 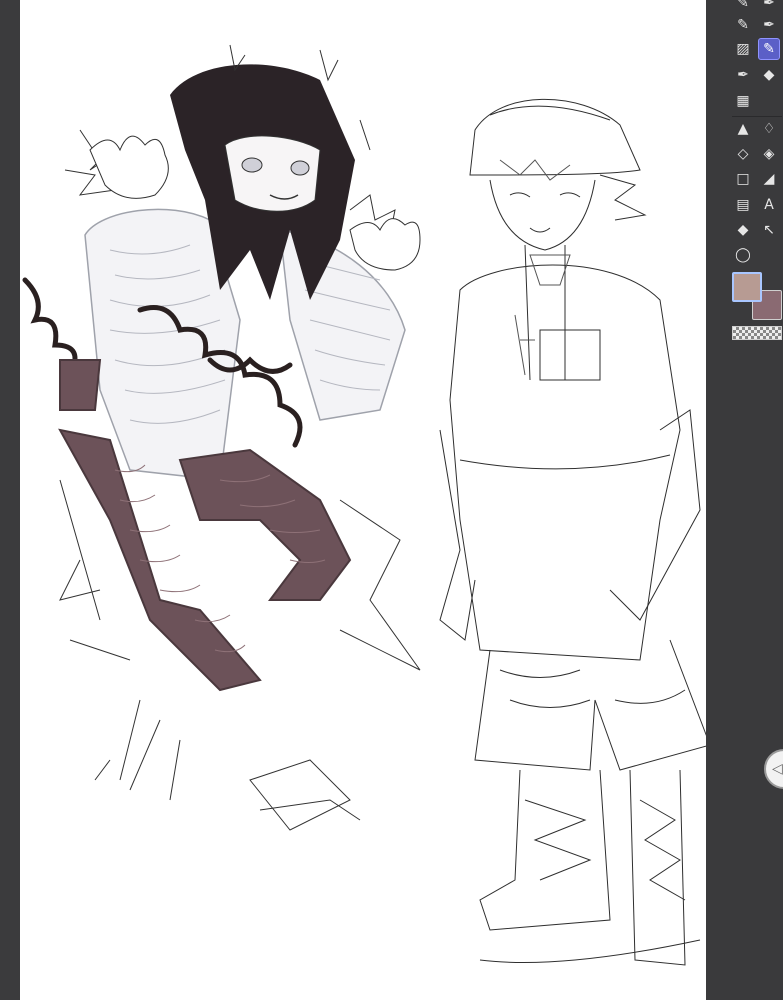 I want to click on tool-top-left: ✎, so click(x=743, y=7).